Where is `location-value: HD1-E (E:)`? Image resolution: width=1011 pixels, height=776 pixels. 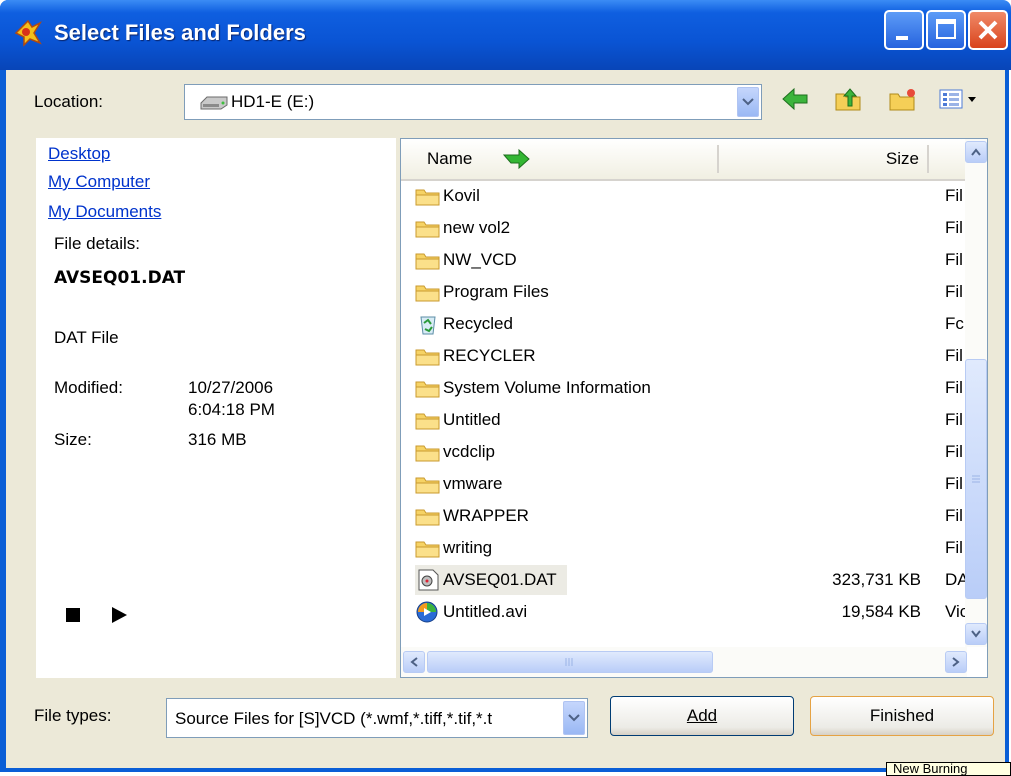
location-value: HD1-E (E:) is located at coordinates (273, 101).